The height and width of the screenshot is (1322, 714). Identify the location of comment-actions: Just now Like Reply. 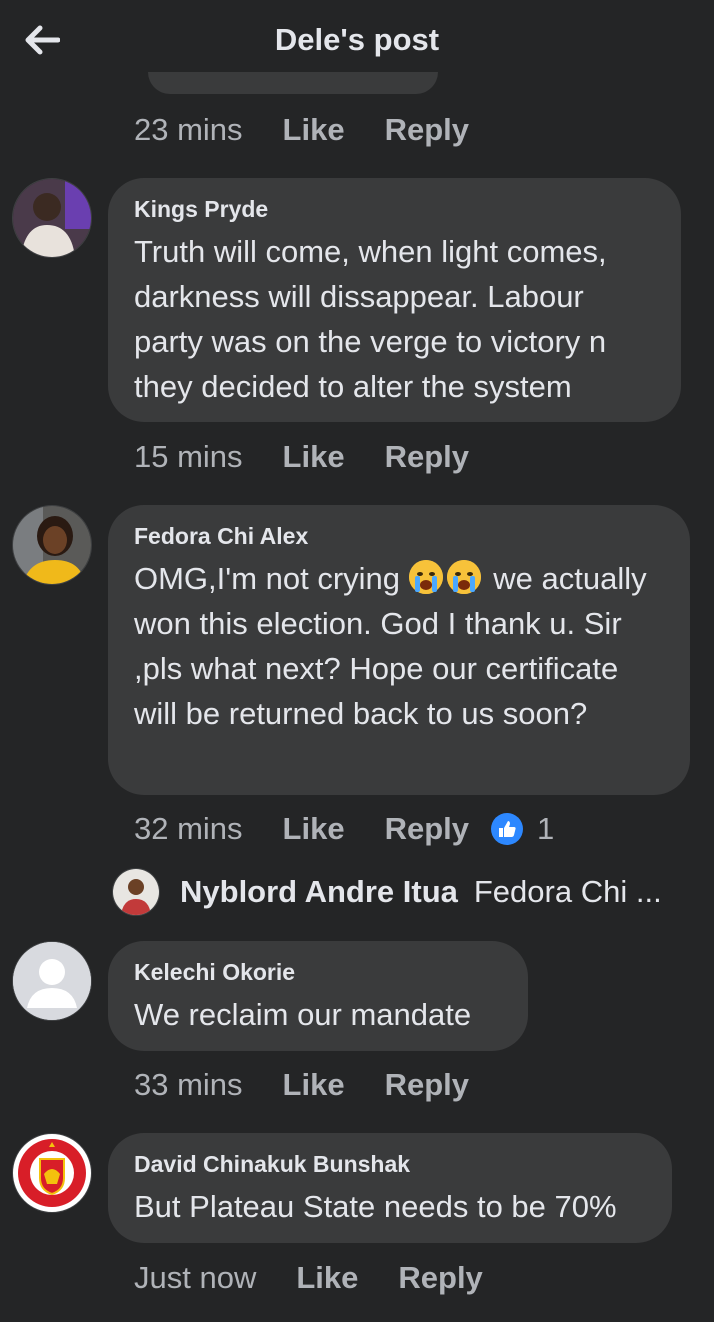
(319, 1278).